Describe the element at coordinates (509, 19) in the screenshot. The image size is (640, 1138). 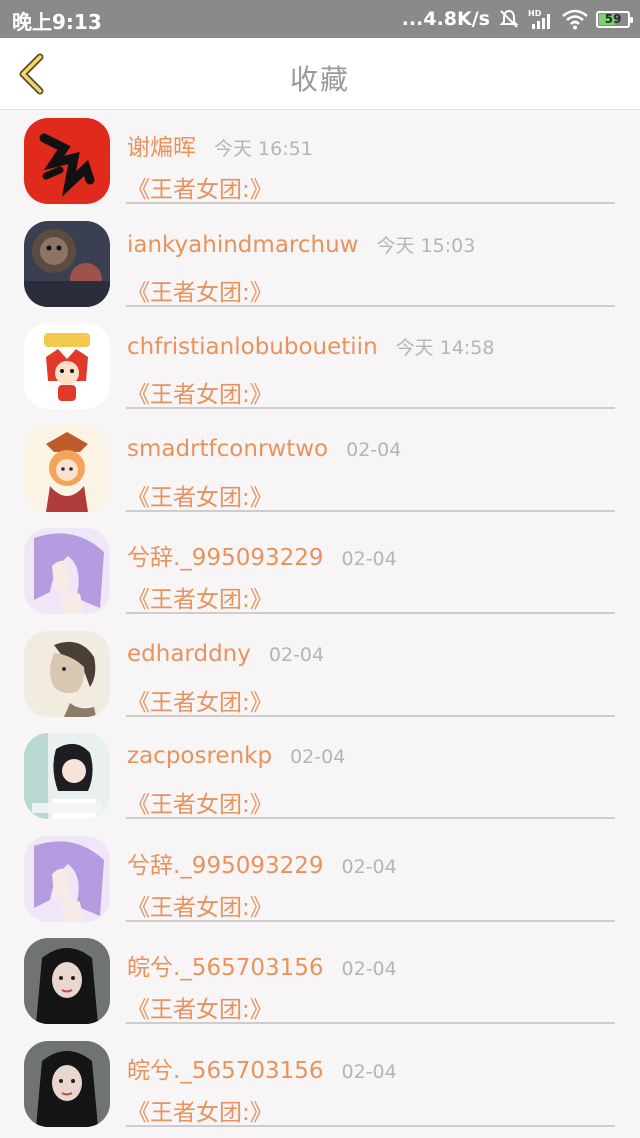
I see `mute-bell-icon` at that location.